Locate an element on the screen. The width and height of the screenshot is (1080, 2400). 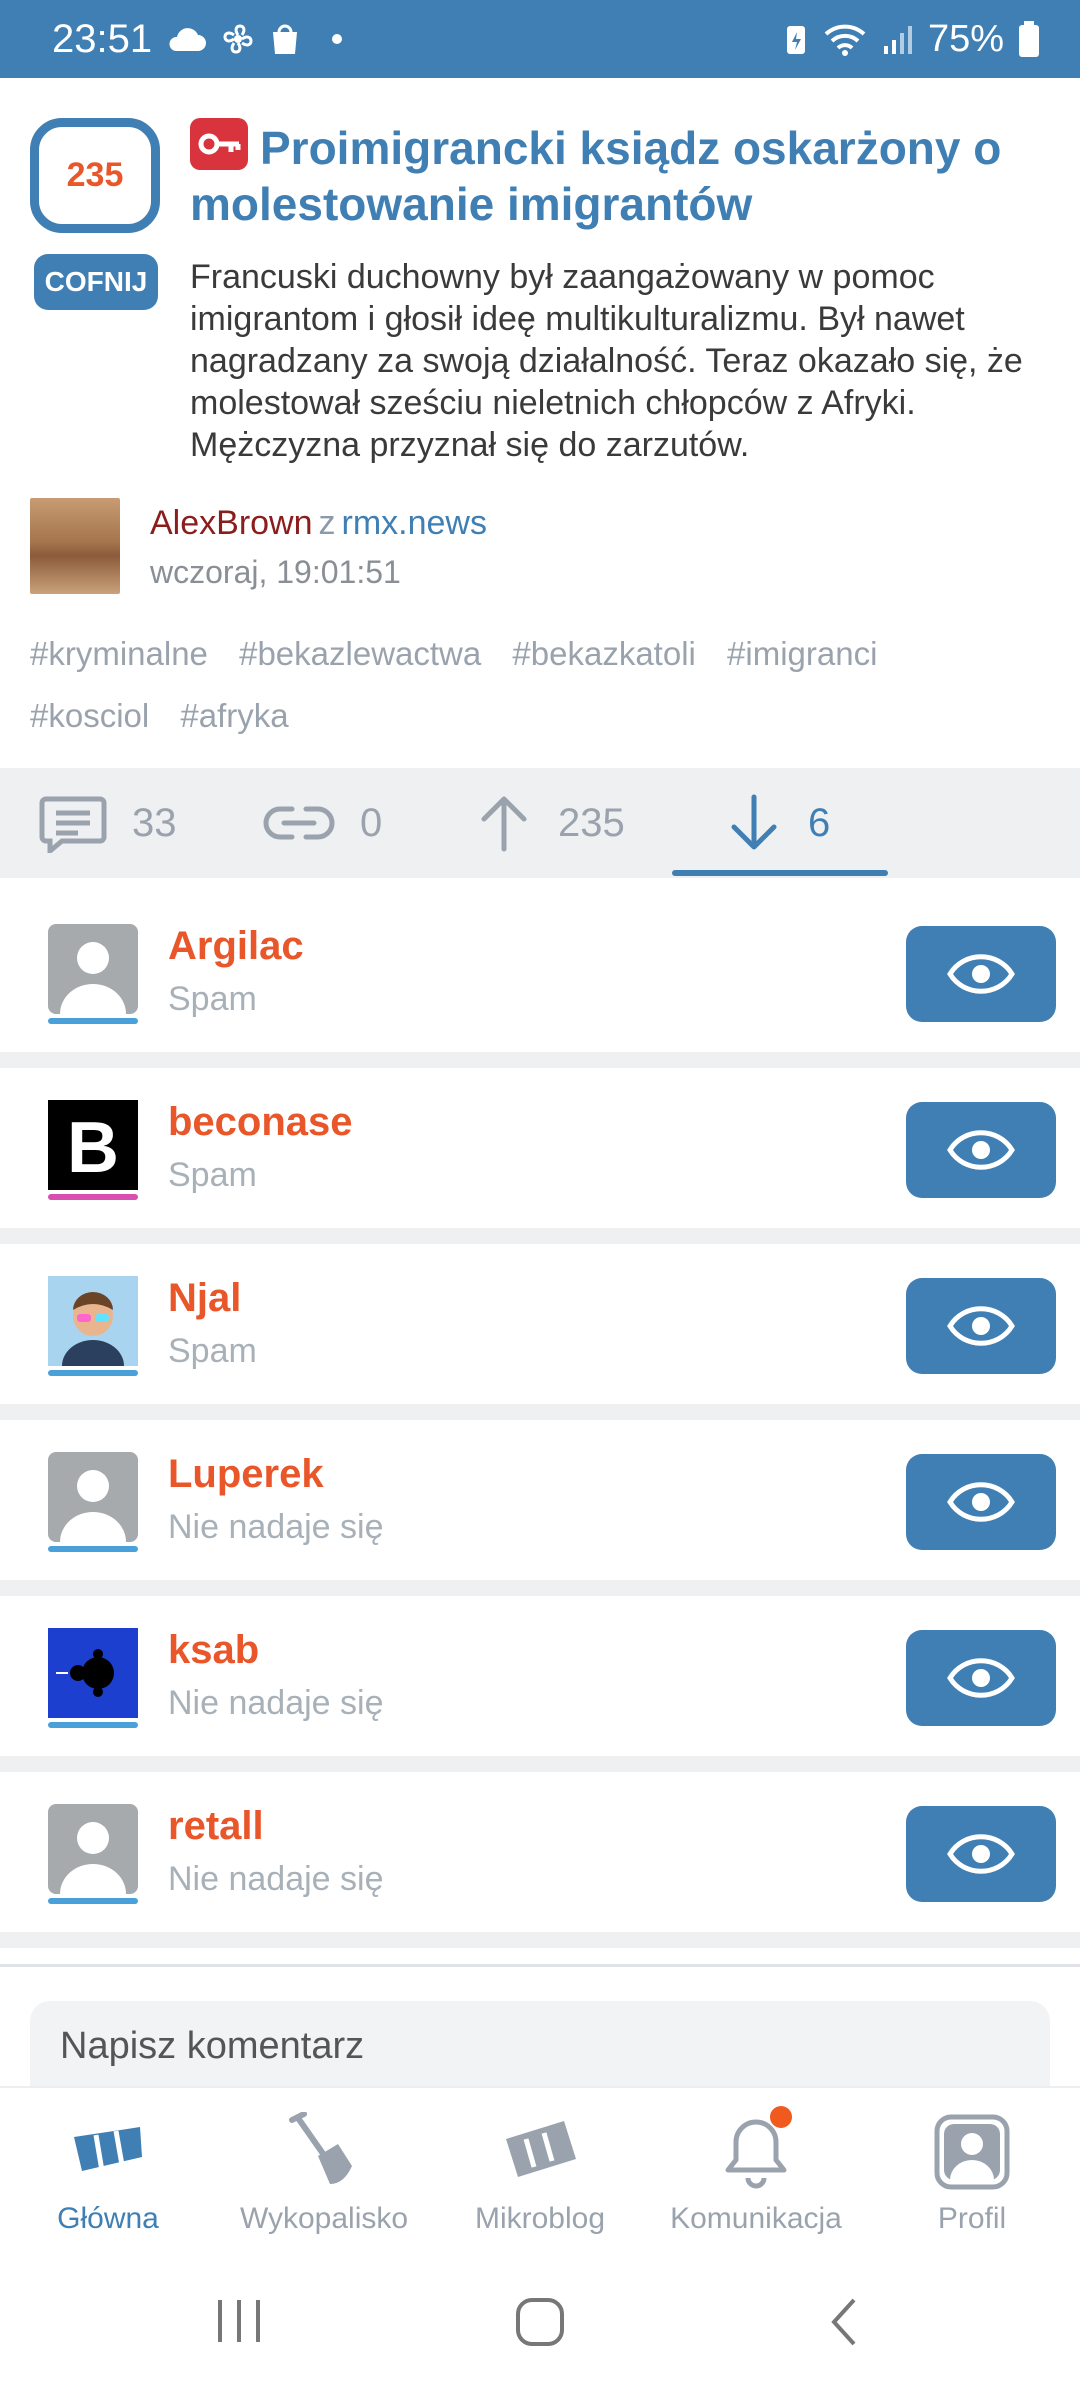
battery-icon is located at coordinates (1029, 39).